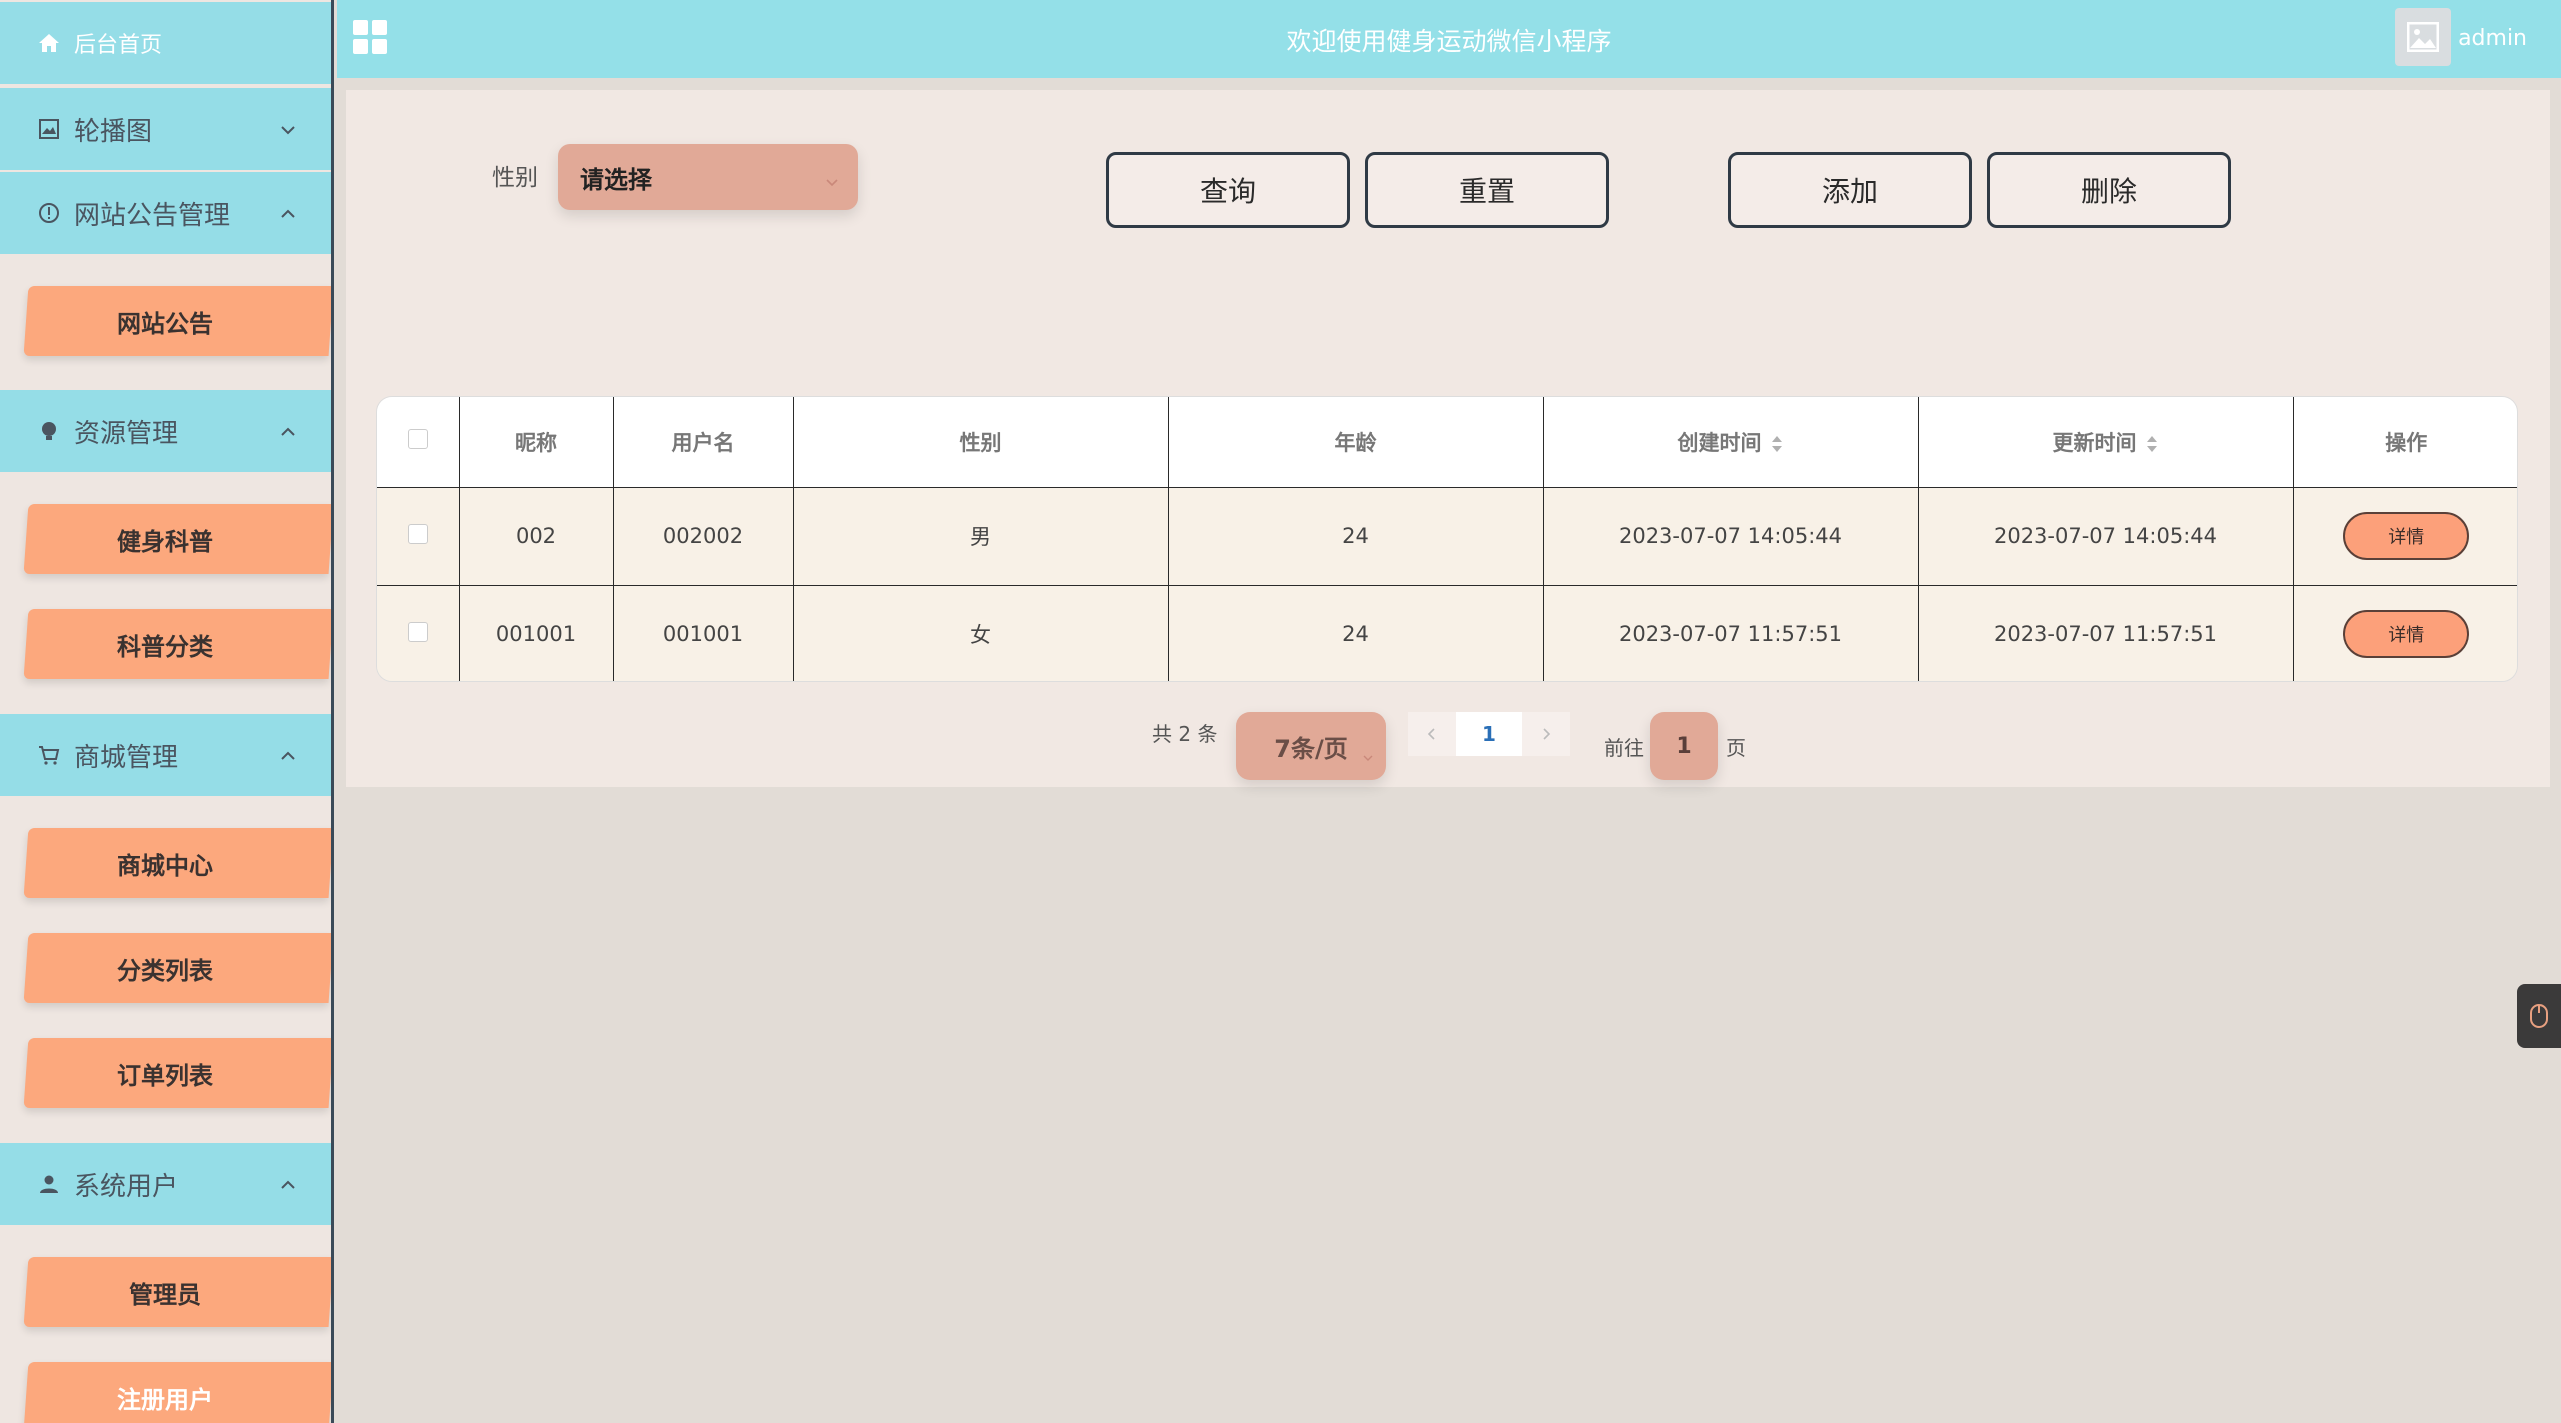  I want to click on sidebar-item-label: 科普分类, so click(164, 646).